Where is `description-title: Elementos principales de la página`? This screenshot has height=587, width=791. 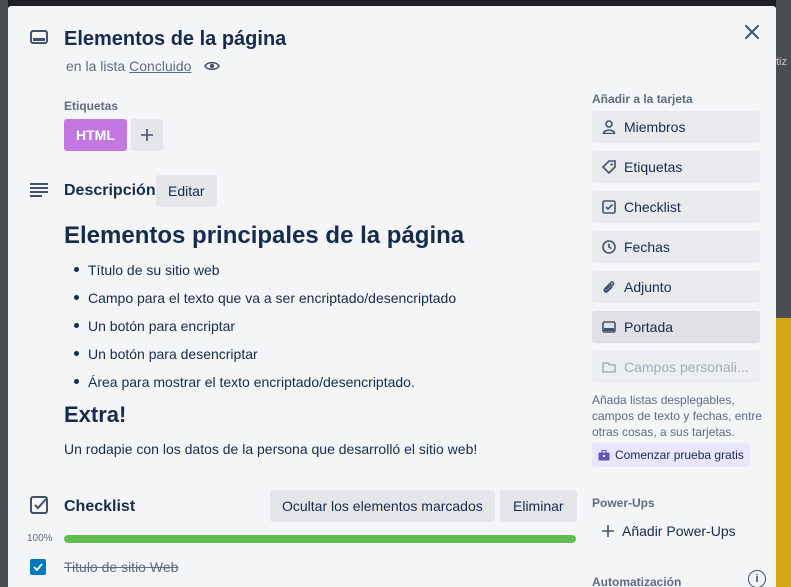 description-title: Elementos principales de la página is located at coordinates (264, 235).